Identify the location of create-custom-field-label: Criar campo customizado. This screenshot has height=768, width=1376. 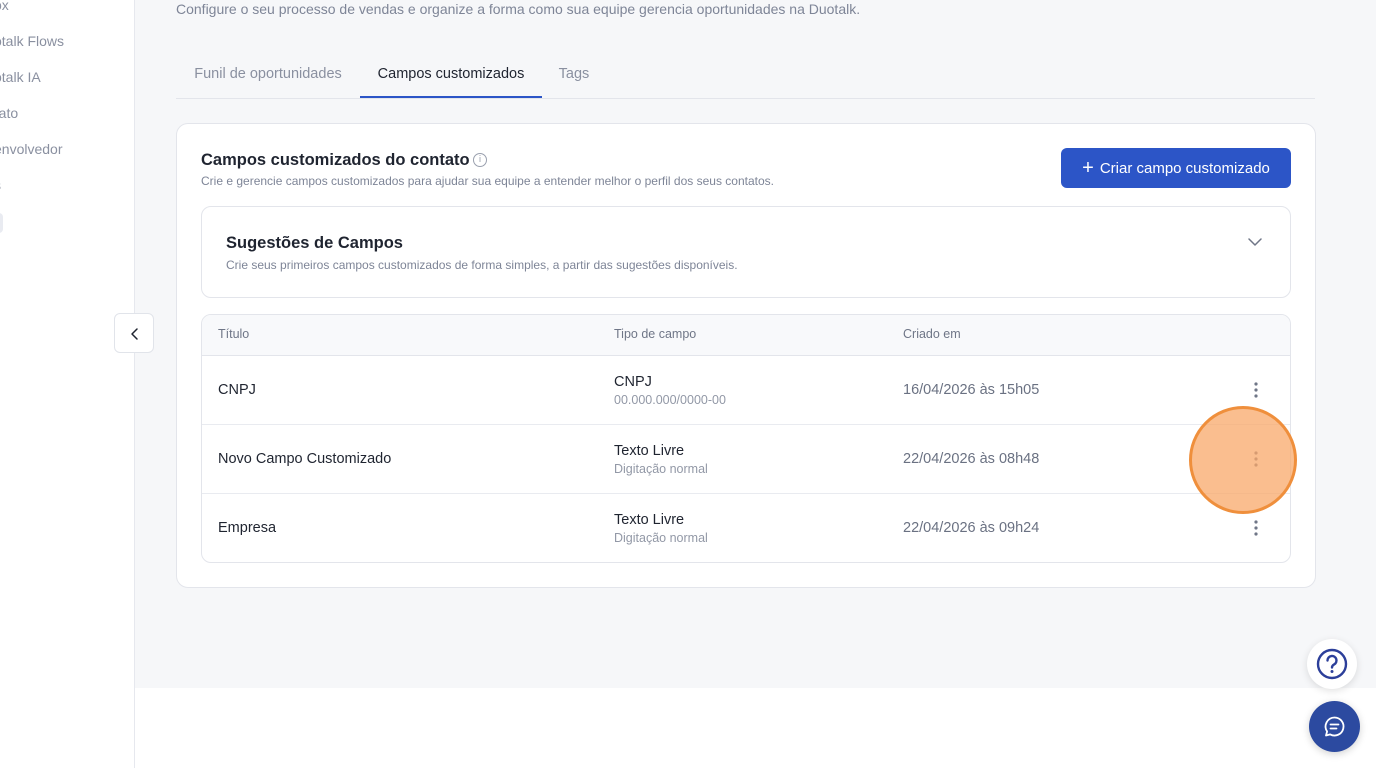
(1184, 168).